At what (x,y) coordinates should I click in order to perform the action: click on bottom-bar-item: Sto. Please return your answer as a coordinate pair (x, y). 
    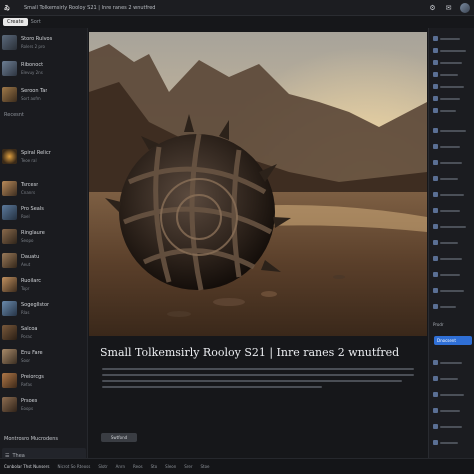
    Looking at the image, I should click on (154, 466).